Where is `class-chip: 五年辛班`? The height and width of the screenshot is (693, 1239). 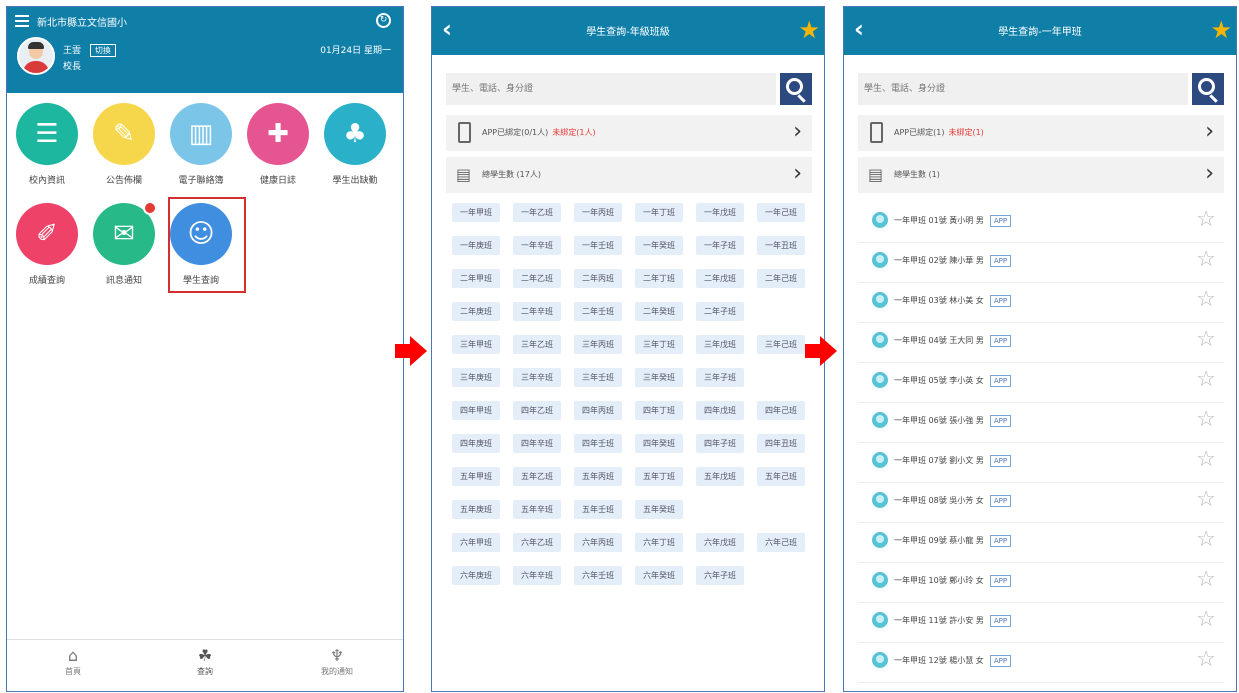 class-chip: 五年辛班 is located at coordinates (537, 509).